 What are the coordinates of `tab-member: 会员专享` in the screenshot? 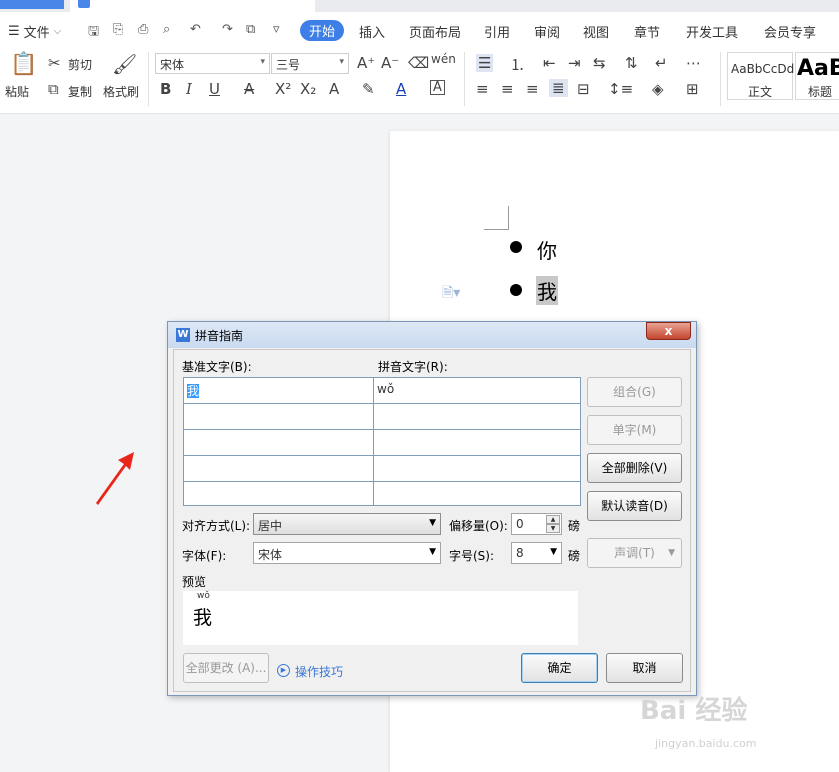 It's located at (790, 31).